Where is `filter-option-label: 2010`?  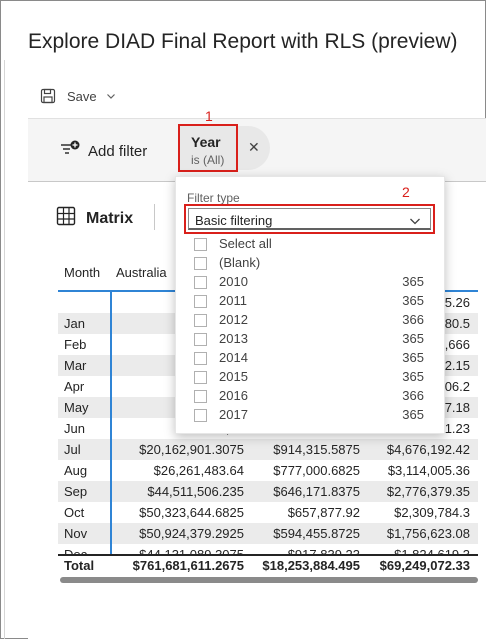 filter-option-label: 2010 is located at coordinates (233, 281).